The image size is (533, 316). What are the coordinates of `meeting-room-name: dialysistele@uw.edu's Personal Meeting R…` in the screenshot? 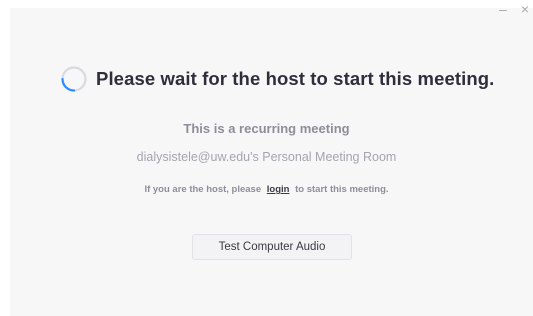 It's located at (266, 157).